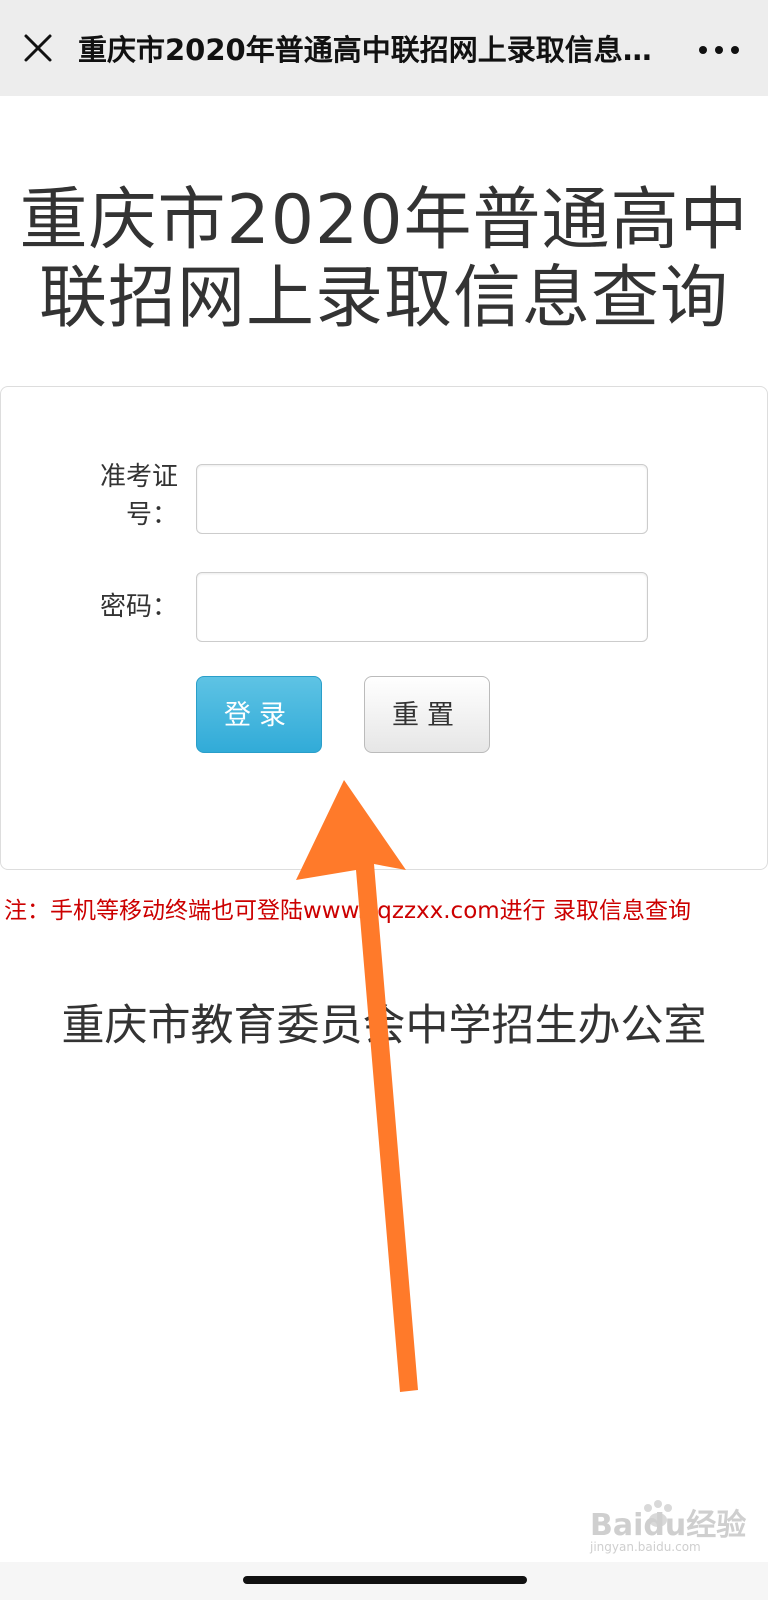 Image resolution: width=768 pixels, height=1600 pixels. I want to click on page-title-line2: 联招网上录取信息查询, so click(383, 298).